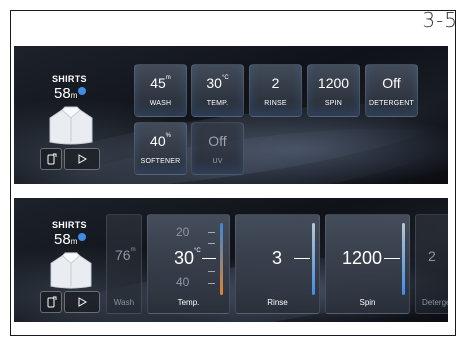 The image size is (464, 344). I want to click on rinse-value: 3, so click(277, 258).